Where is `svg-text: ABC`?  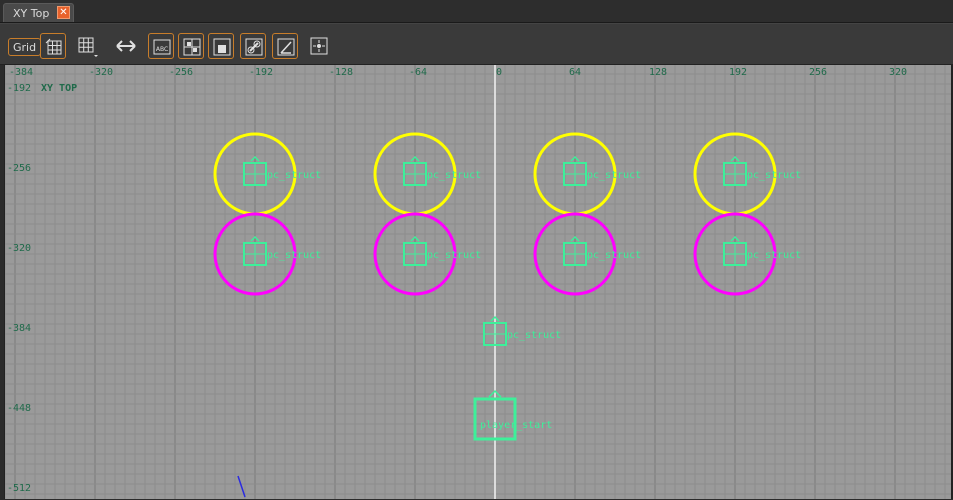 svg-text: ABC is located at coordinates (162, 49).